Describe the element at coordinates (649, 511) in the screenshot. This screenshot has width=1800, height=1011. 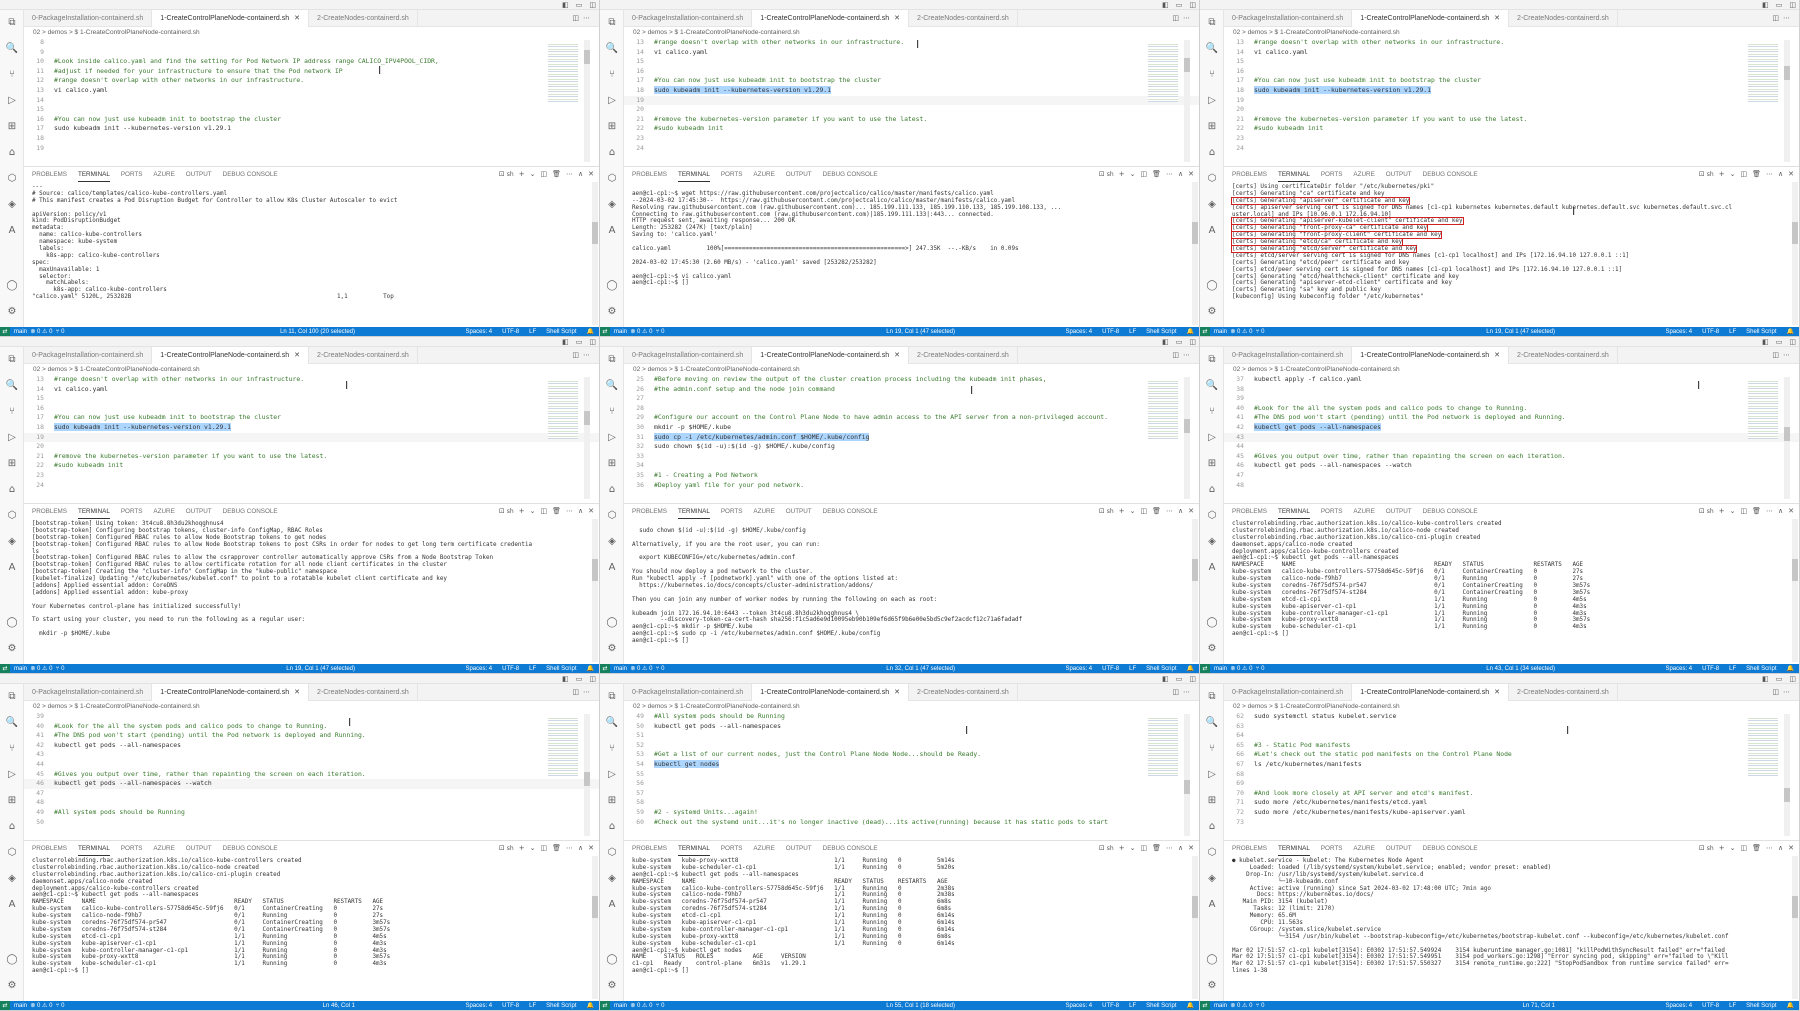
I see `panel-tab: PROBLEMS` at that location.